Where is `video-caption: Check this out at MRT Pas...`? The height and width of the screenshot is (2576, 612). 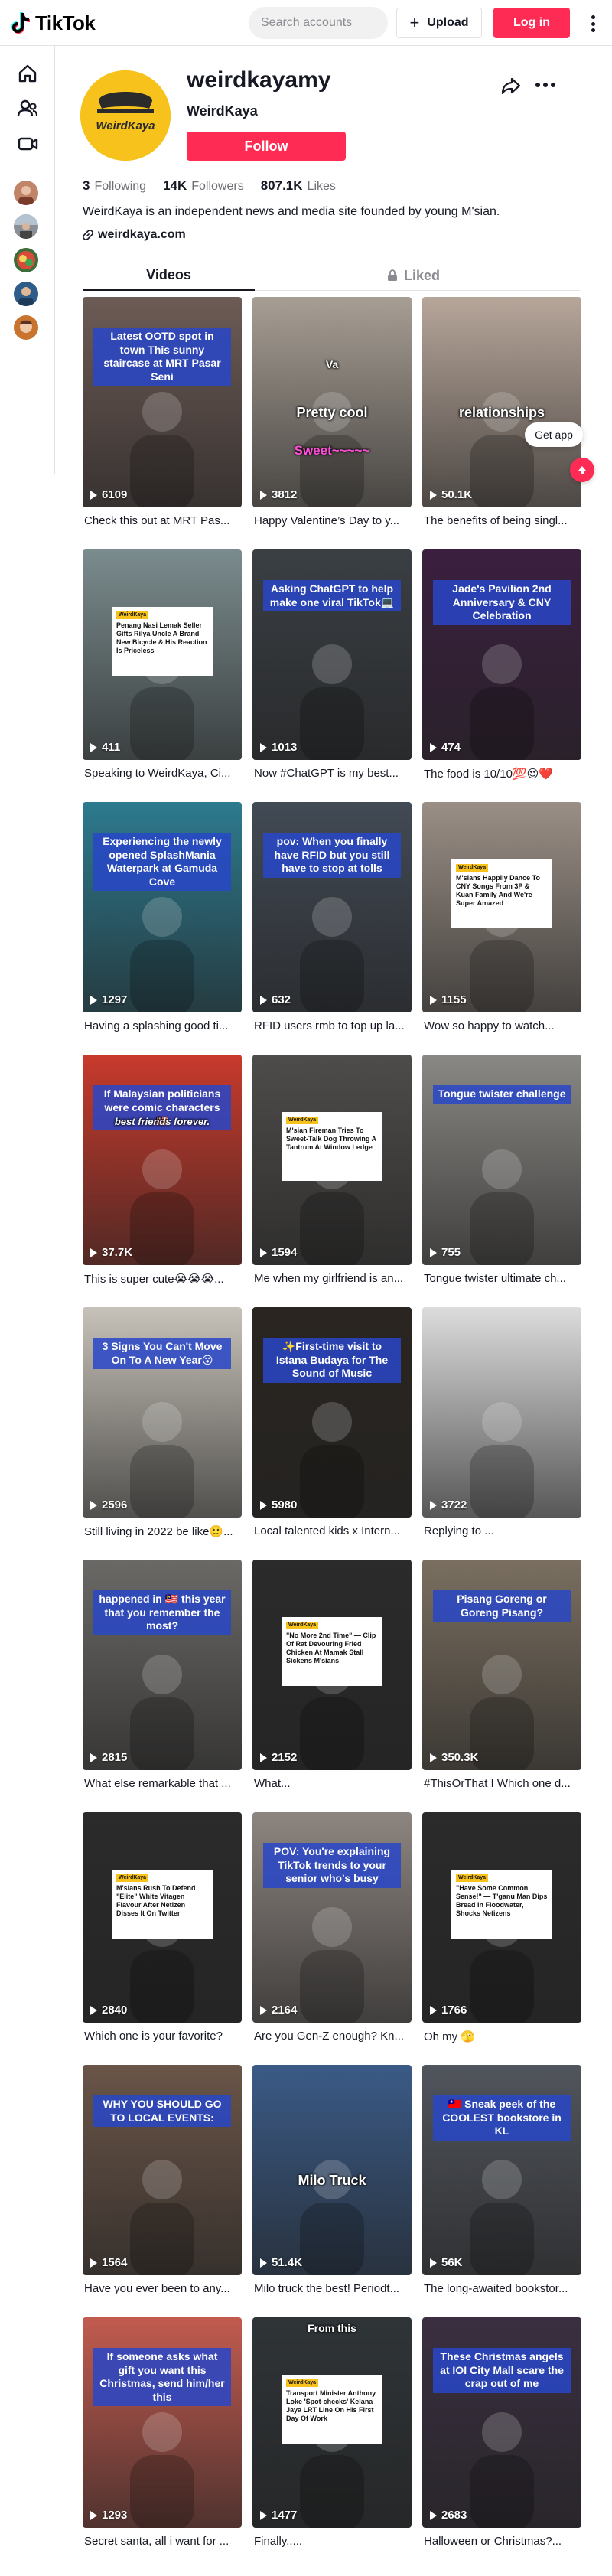
video-caption: Check this out at MRT Pas... is located at coordinates (163, 520).